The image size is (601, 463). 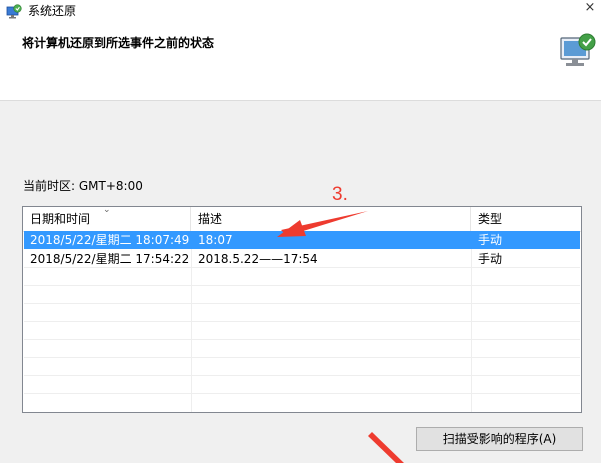 I want to click on column-header-type: 类型, so click(x=526, y=219).